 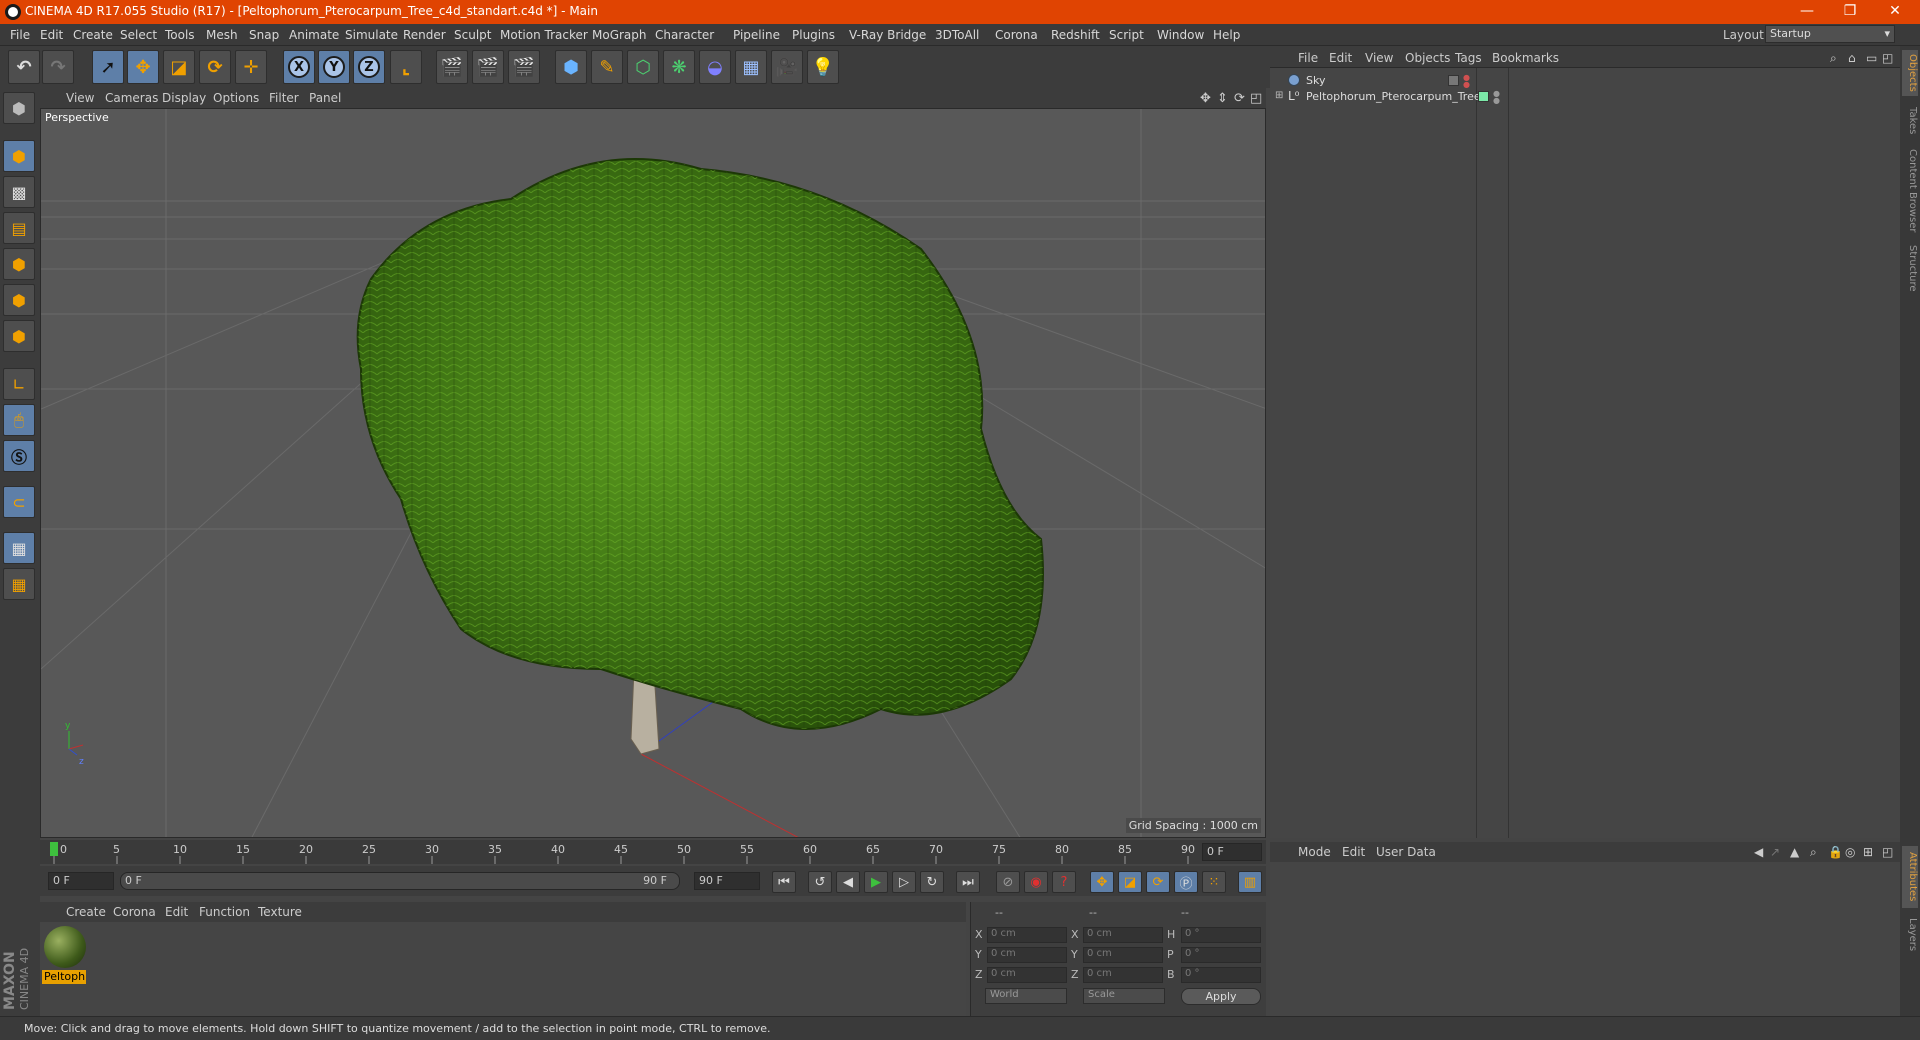 I want to click on key-position-button: ✥, so click(x=1102, y=882).